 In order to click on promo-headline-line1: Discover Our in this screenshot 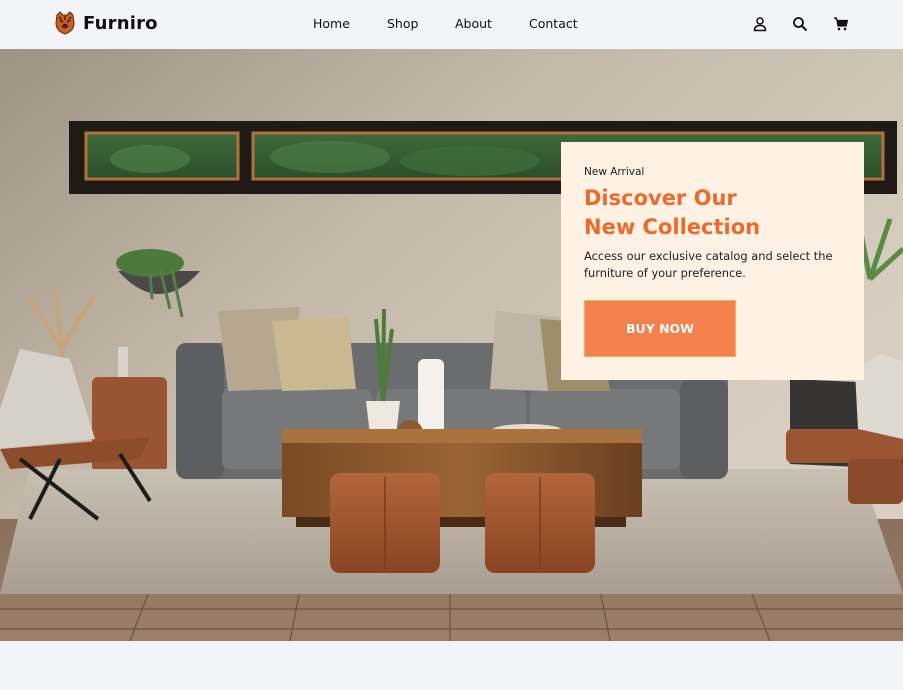, I will do `click(660, 198)`.